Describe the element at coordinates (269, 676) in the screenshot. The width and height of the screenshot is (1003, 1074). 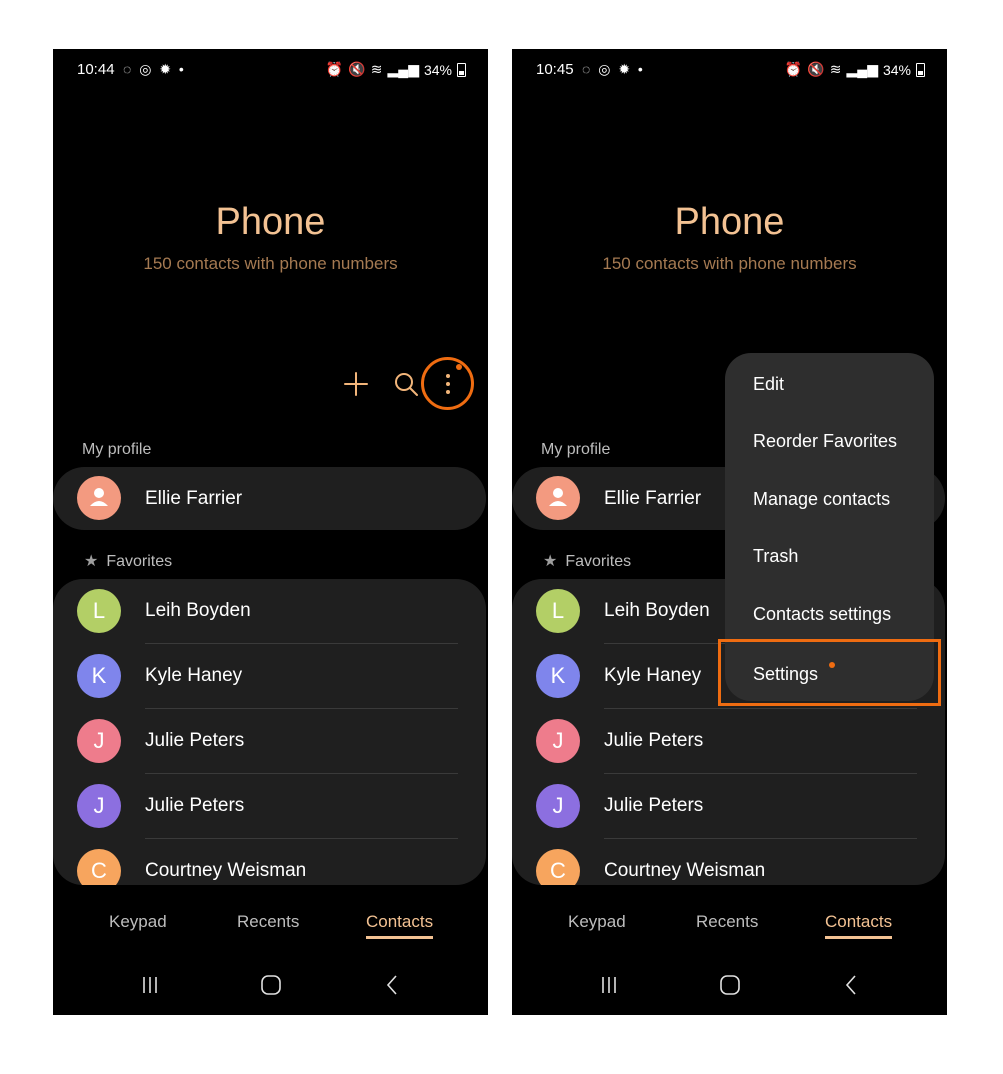
I see `list-item: K Kyle Haney` at that location.